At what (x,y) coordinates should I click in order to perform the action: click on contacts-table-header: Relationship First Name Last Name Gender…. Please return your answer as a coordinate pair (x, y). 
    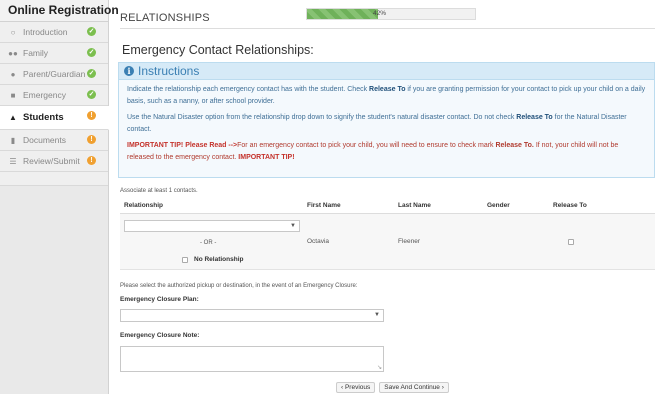
    Looking at the image, I should click on (387, 206).